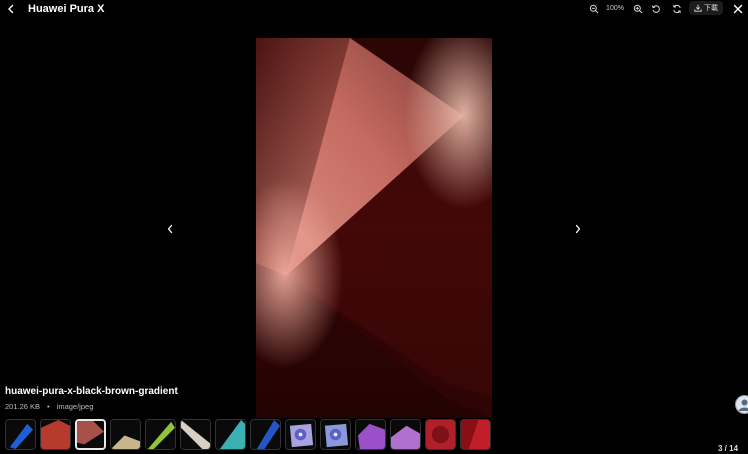 Image resolution: width=748 pixels, height=454 pixels. I want to click on next-image-button, so click(578, 229).